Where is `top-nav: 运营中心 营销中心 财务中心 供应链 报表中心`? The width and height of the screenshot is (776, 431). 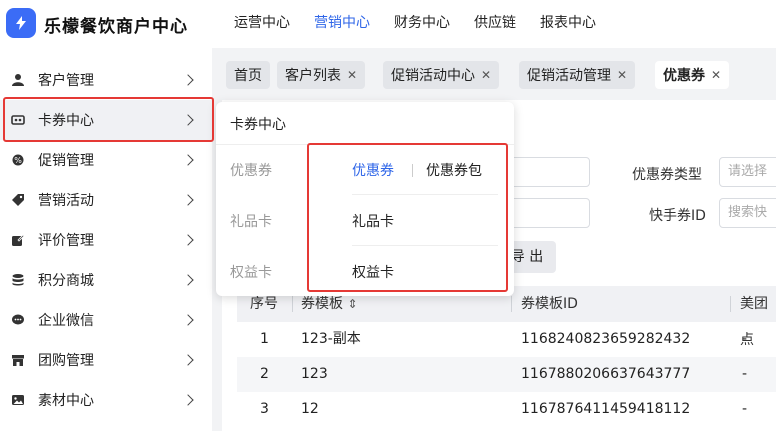 top-nav: 运营中心 营销中心 财务中心 供应链 报表中心 is located at coordinates (415, 24).